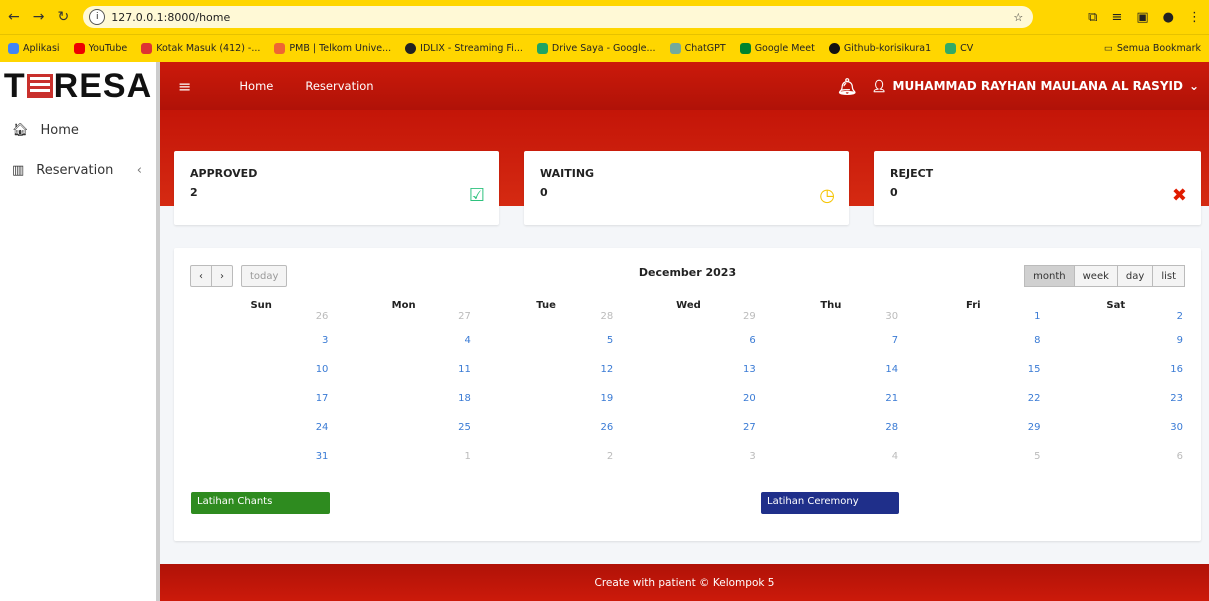 This screenshot has width=1209, height=601. What do you see at coordinates (339, 86) in the screenshot?
I see `nav-reservation: Reservation` at bounding box center [339, 86].